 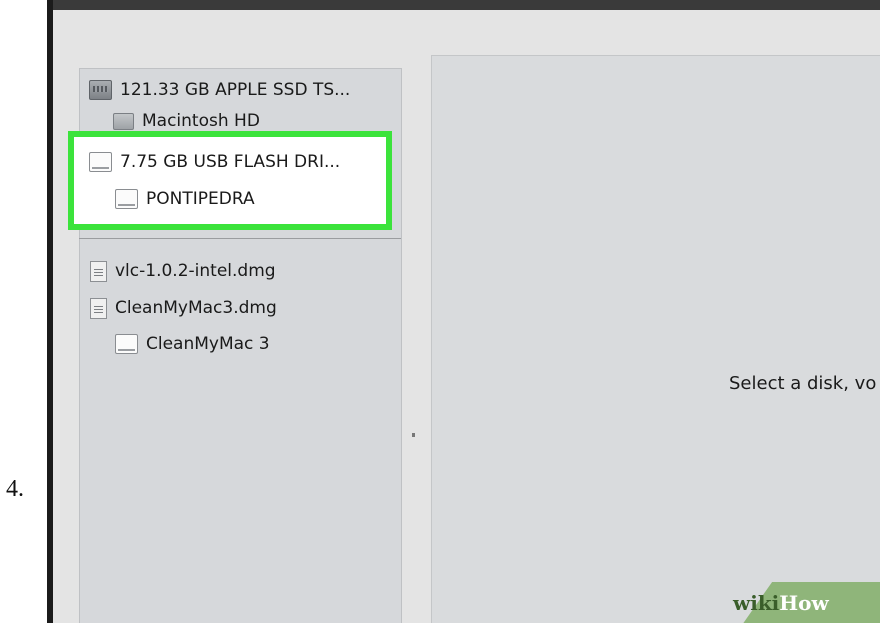 I want to click on splitter-handle, so click(x=413, y=435).